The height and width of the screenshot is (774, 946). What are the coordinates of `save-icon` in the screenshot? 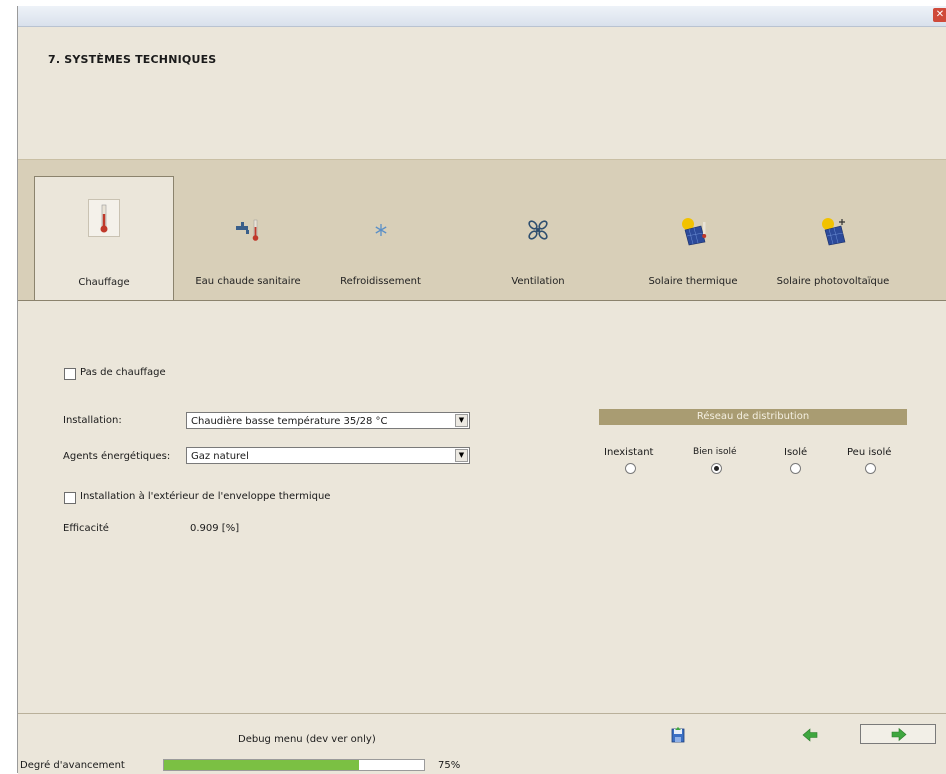 It's located at (678, 735).